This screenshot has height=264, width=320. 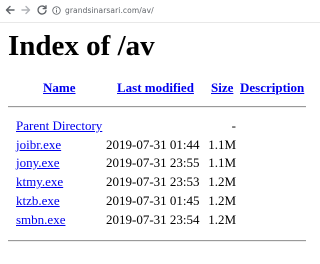 I want to click on modified-date: 2019-07-31 23:53, so click(x=153, y=181).